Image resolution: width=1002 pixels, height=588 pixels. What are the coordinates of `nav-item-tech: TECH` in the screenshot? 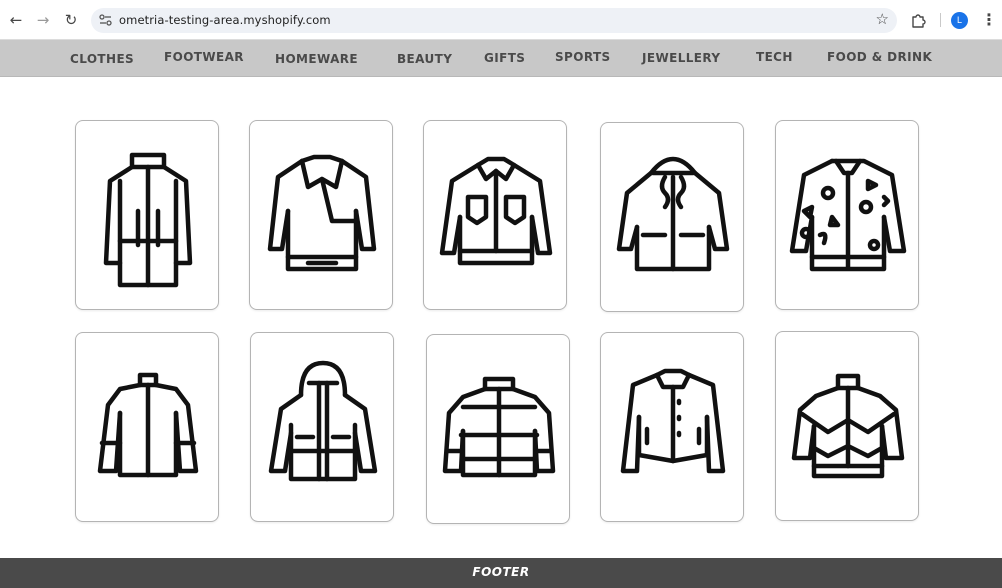 It's located at (774, 57).